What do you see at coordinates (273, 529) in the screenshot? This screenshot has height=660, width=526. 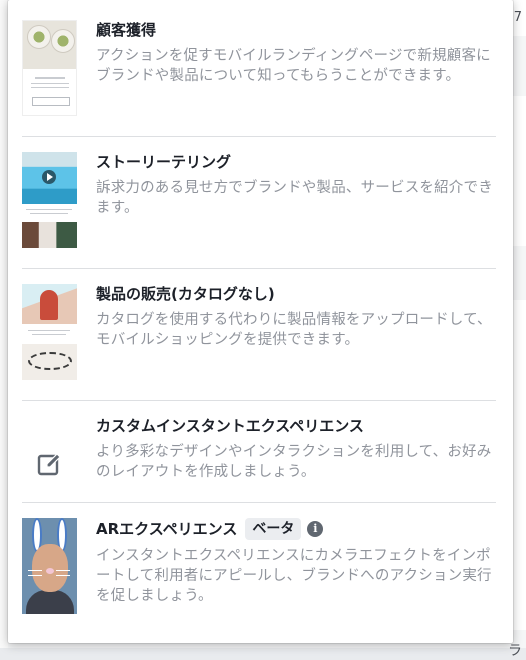 I see `beta-badge: ベータ` at bounding box center [273, 529].